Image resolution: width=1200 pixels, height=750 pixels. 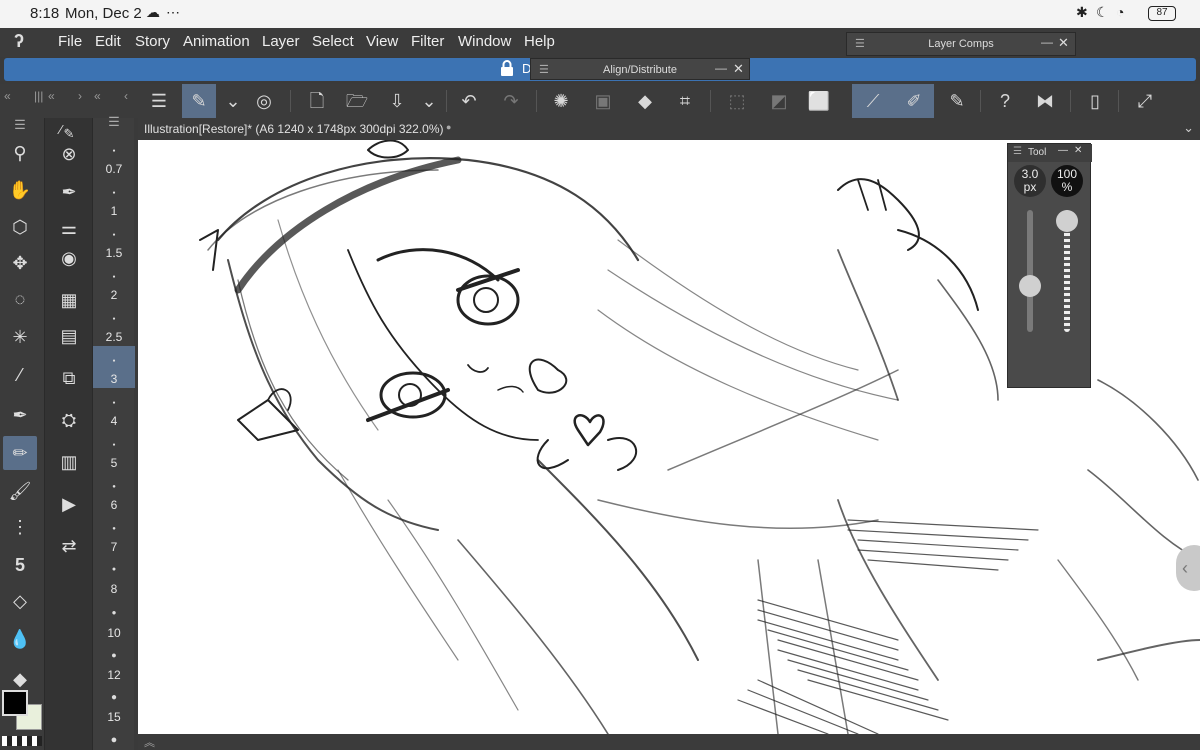 I want to click on quick-access-icon: ✎, so click(x=199, y=101).